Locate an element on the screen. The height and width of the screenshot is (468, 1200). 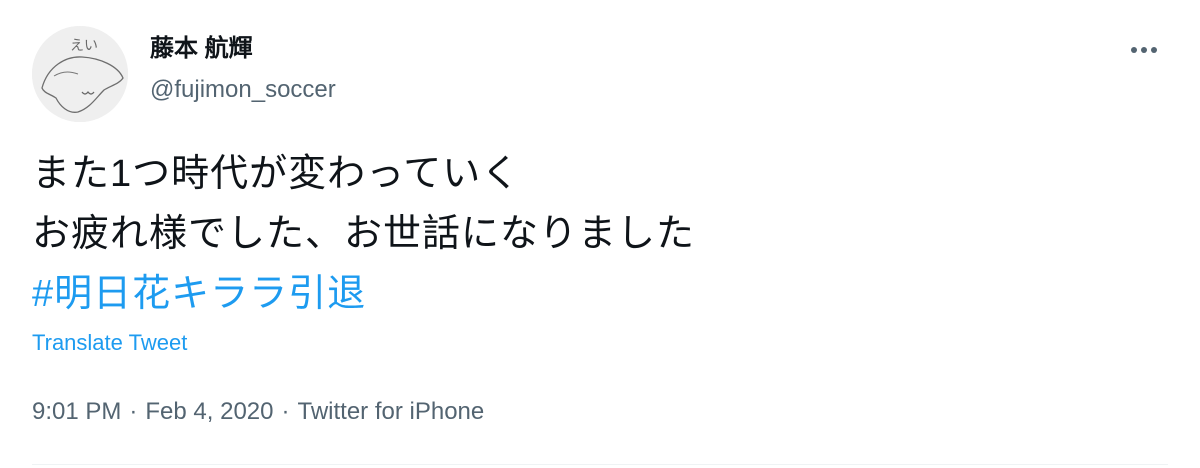
tweet-text-line: また1つ時代が変わっていく is located at coordinates (276, 174).